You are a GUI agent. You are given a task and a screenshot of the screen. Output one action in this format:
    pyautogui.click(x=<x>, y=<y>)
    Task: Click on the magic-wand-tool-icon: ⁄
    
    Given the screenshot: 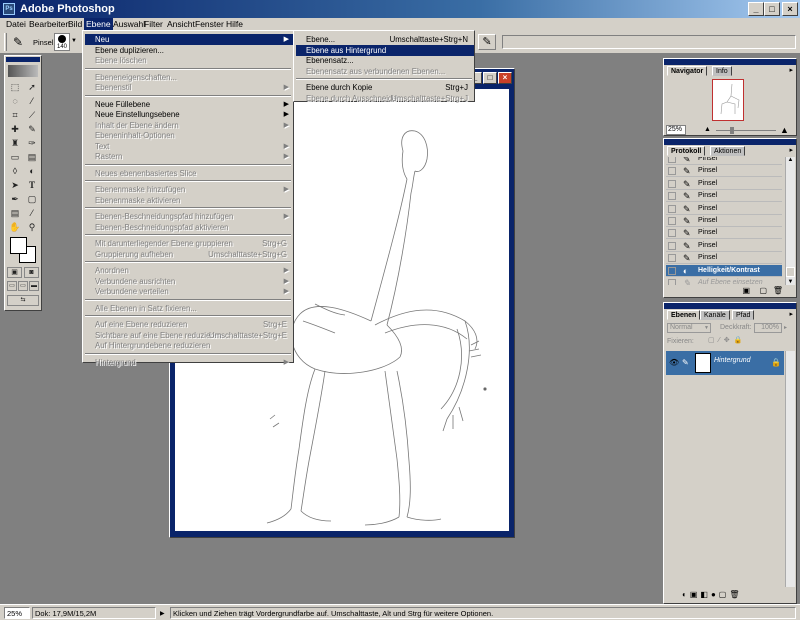 What is the action you would take?
    pyautogui.click(x=32, y=101)
    